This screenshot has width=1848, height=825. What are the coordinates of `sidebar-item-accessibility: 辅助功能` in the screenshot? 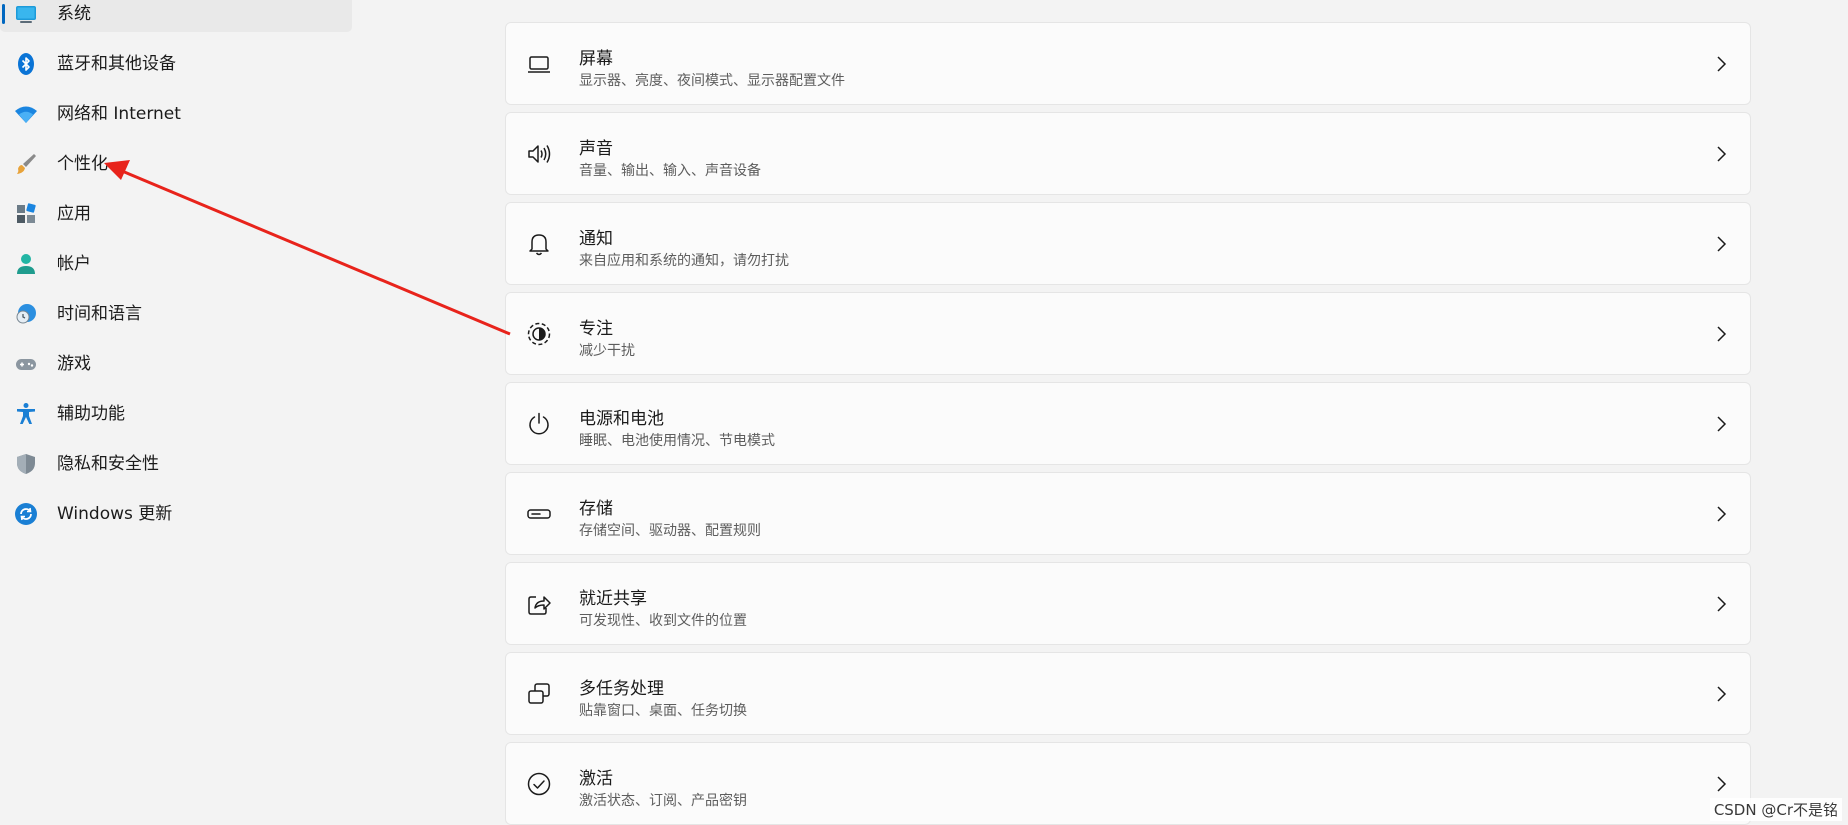 It's located at (176, 414).